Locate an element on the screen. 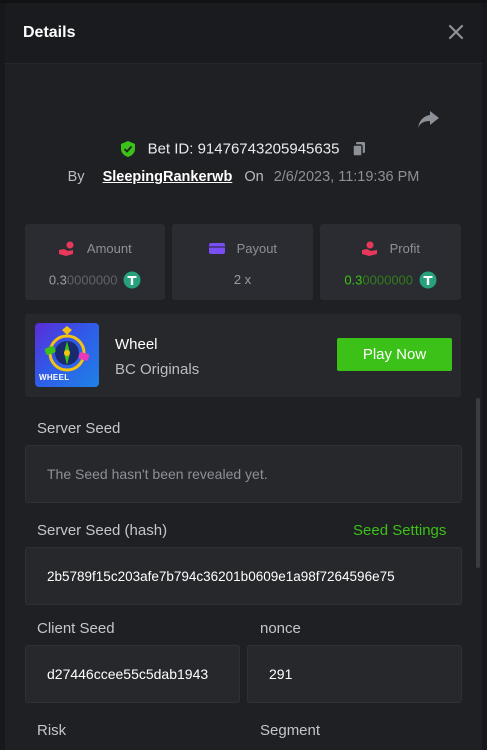  client-seed-label: Client Seed is located at coordinates (76, 628).